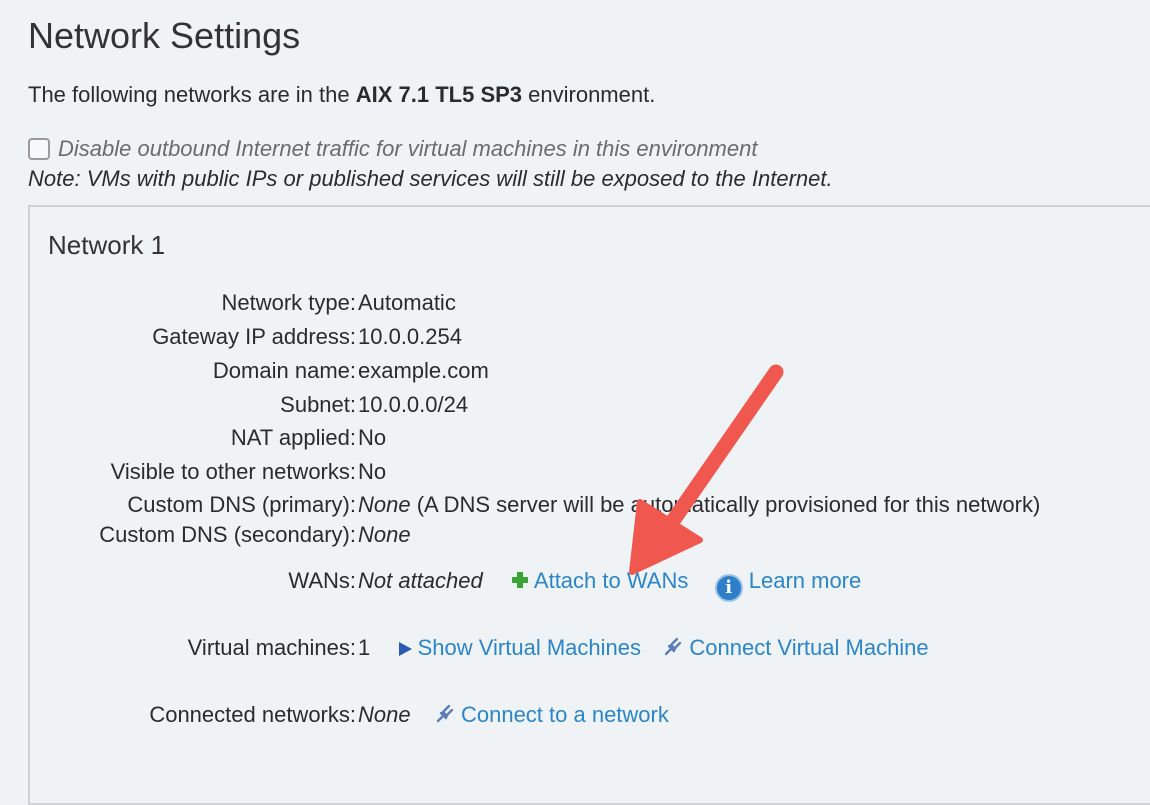 This screenshot has width=1150, height=805. I want to click on info-icon: i, so click(728, 588).